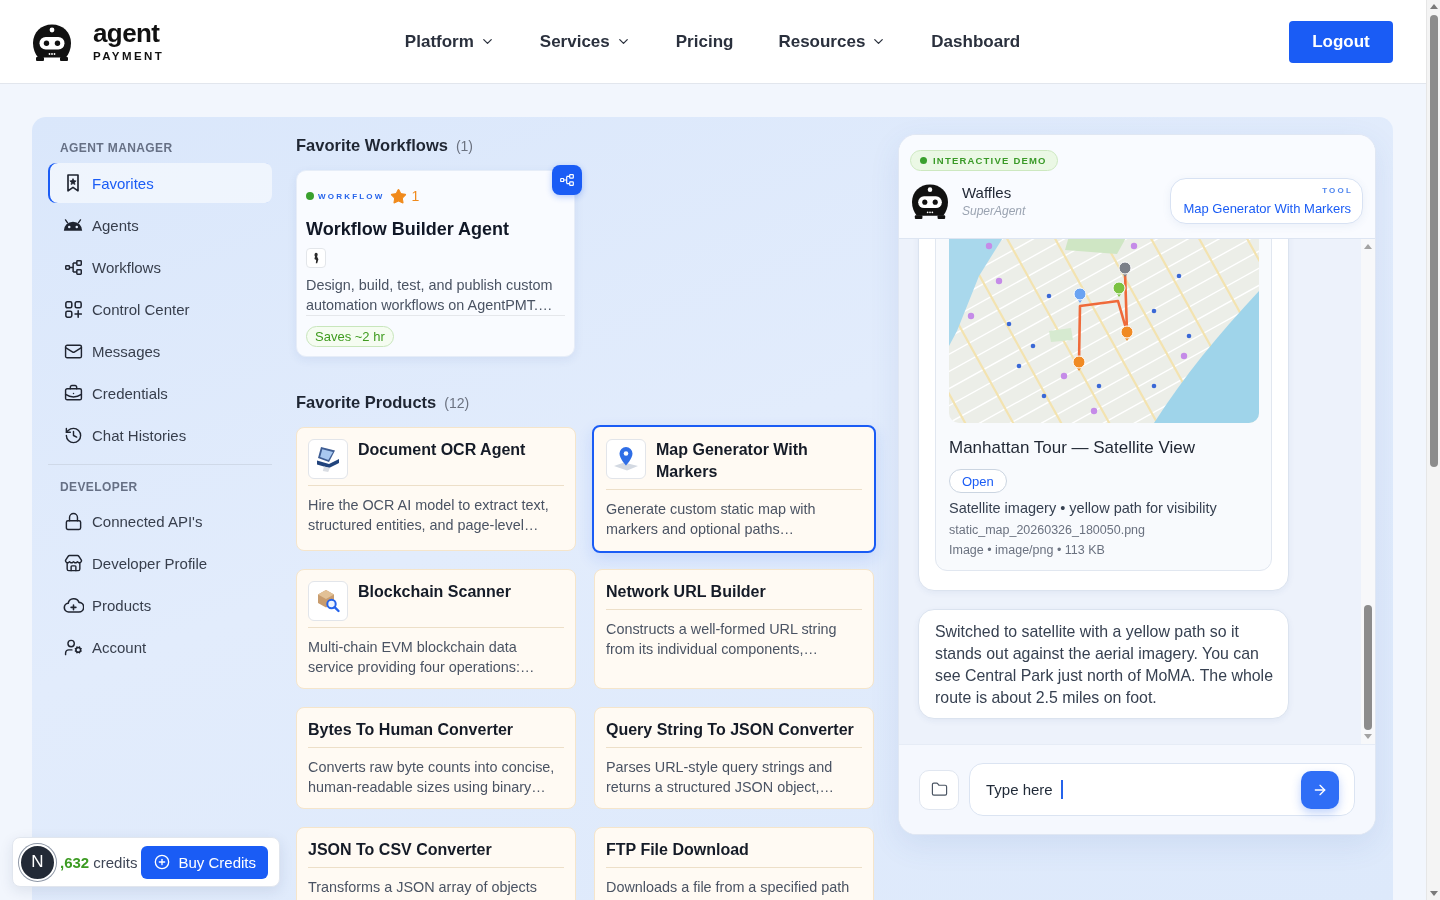 This screenshot has width=1440, height=900. I want to click on star-count: 1, so click(415, 196).